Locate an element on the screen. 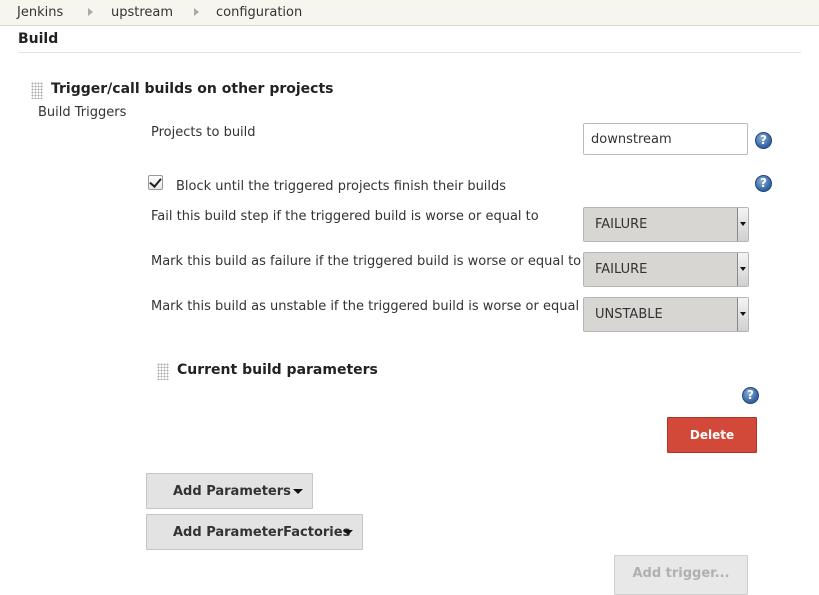 The image size is (819, 595). breadcrumb-jenkins: Jenkins is located at coordinates (40, 12).